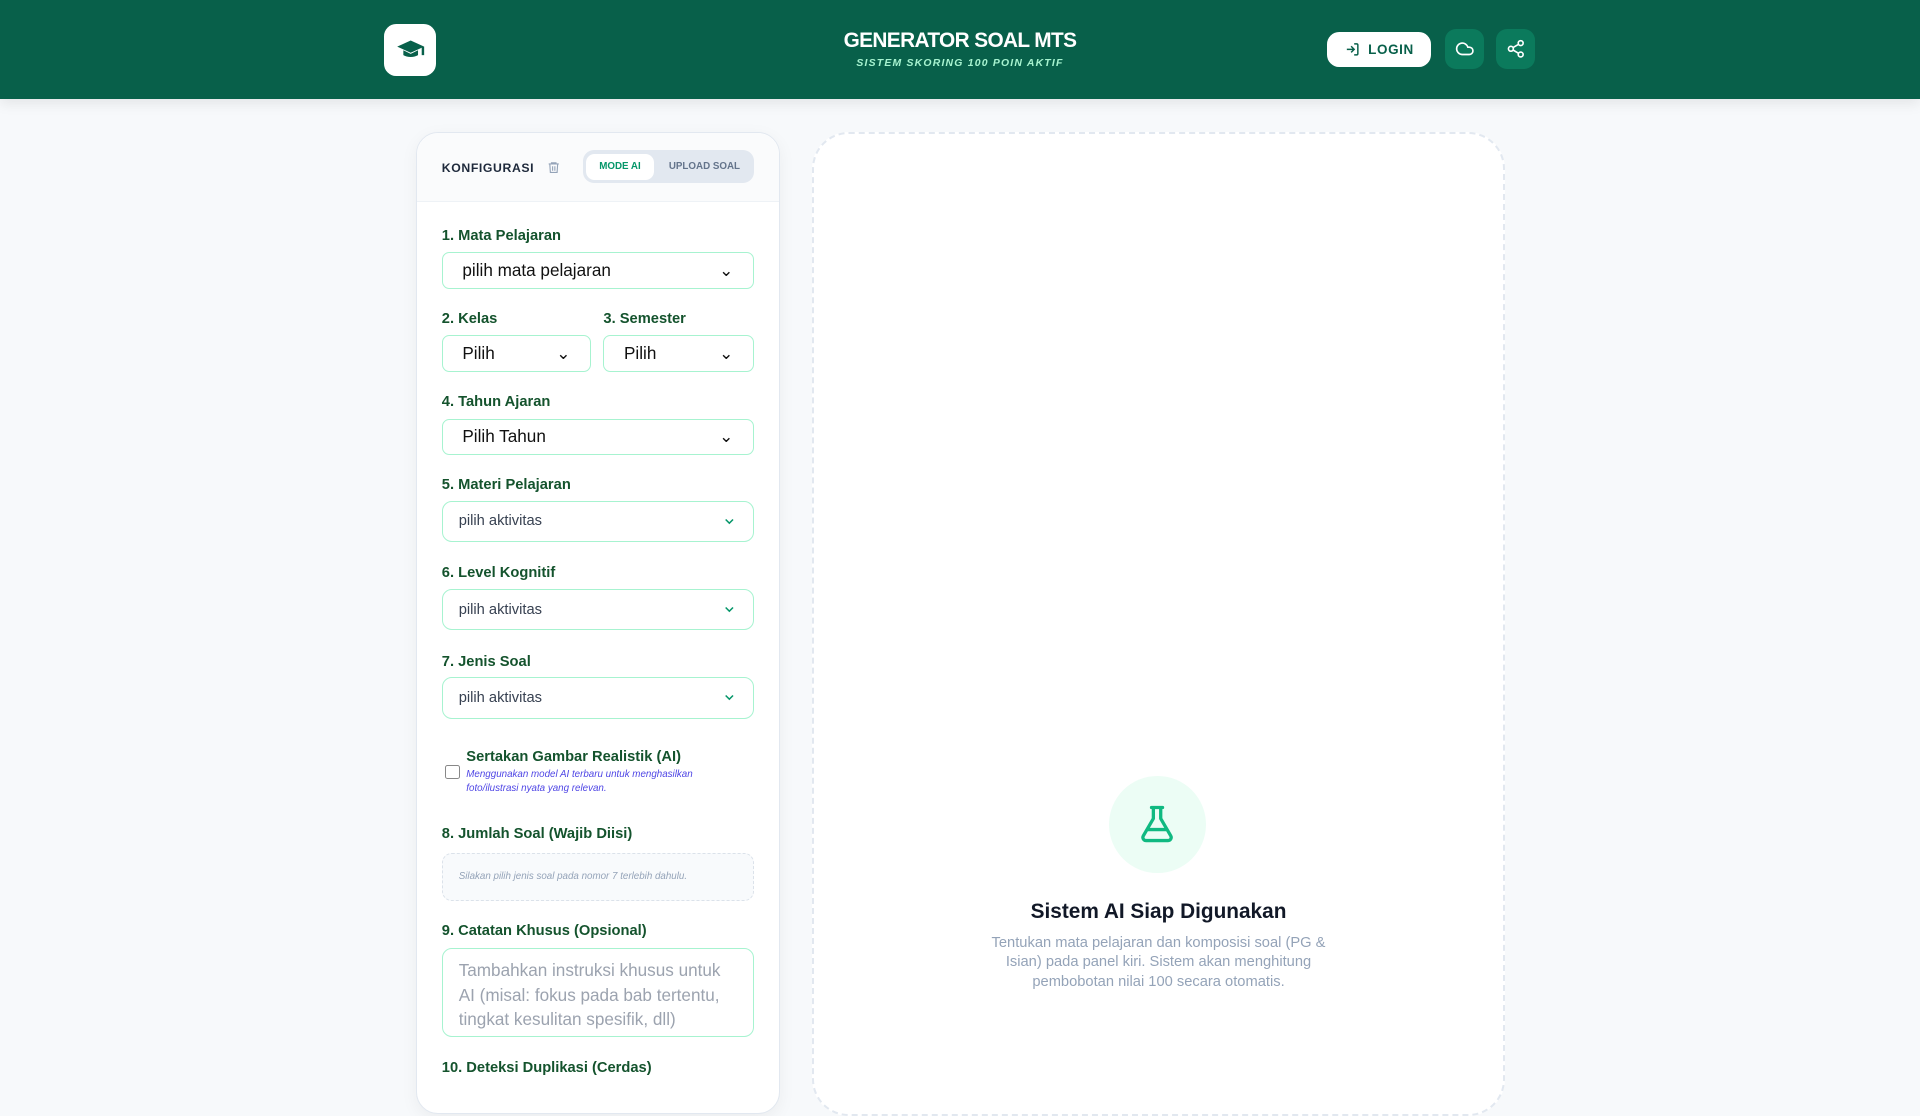 The image size is (1920, 1116). What do you see at coordinates (598, 521) in the screenshot?
I see `materi-dropdown: pilih aktivitas` at bounding box center [598, 521].